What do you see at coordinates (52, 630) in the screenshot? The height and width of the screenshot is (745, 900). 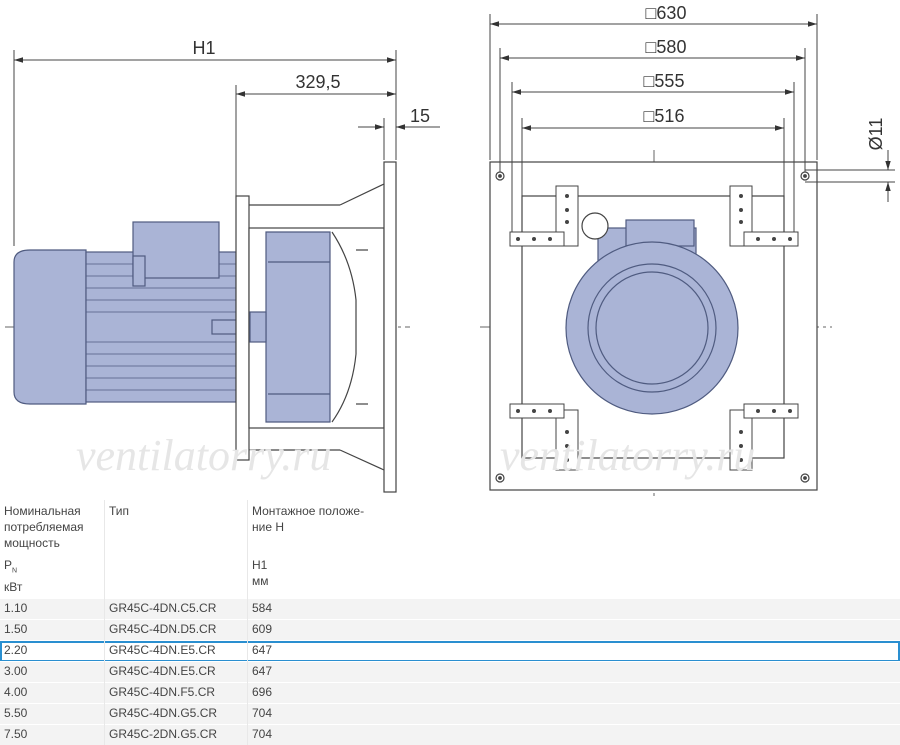 I see `cell-power: 1.50` at bounding box center [52, 630].